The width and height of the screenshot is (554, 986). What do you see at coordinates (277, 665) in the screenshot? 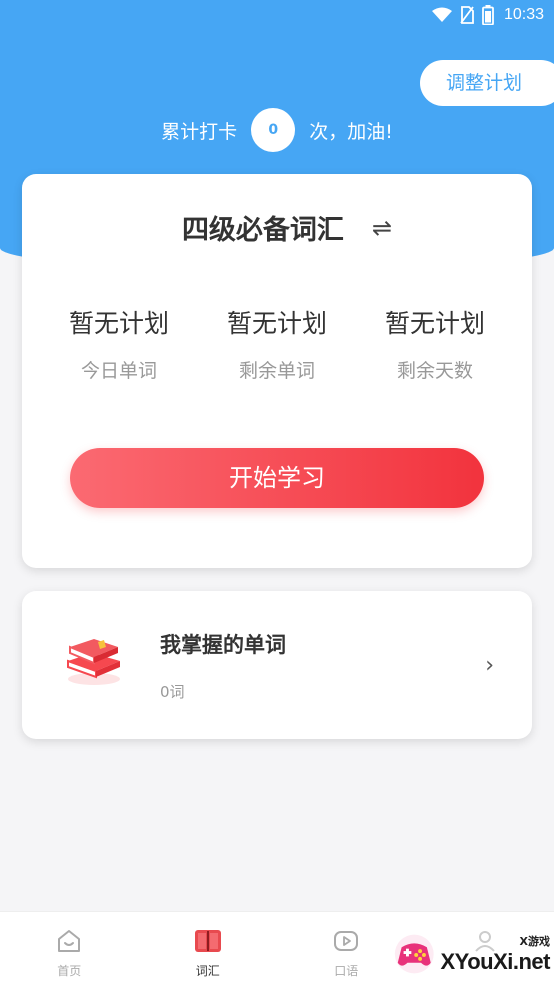
I see `mastered-words-card: 我掌握的单词 0词 ›` at bounding box center [277, 665].